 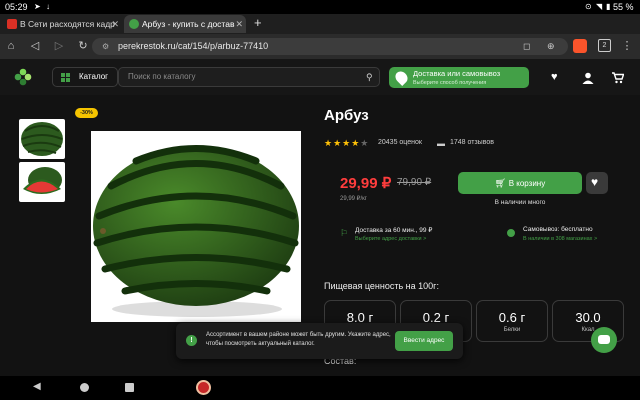 What do you see at coordinates (618, 77) in the screenshot?
I see `cart-icon` at bounding box center [618, 77].